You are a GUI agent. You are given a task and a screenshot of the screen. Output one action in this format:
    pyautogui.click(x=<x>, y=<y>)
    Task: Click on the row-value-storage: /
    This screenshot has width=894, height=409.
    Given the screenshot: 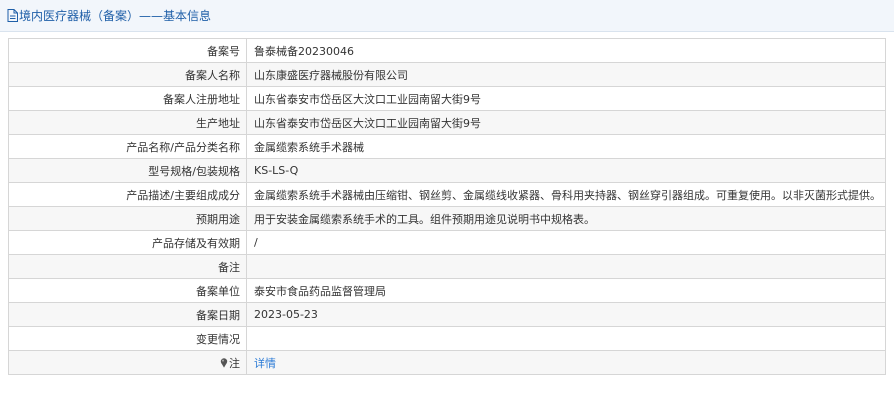 What is the action you would take?
    pyautogui.click(x=566, y=242)
    